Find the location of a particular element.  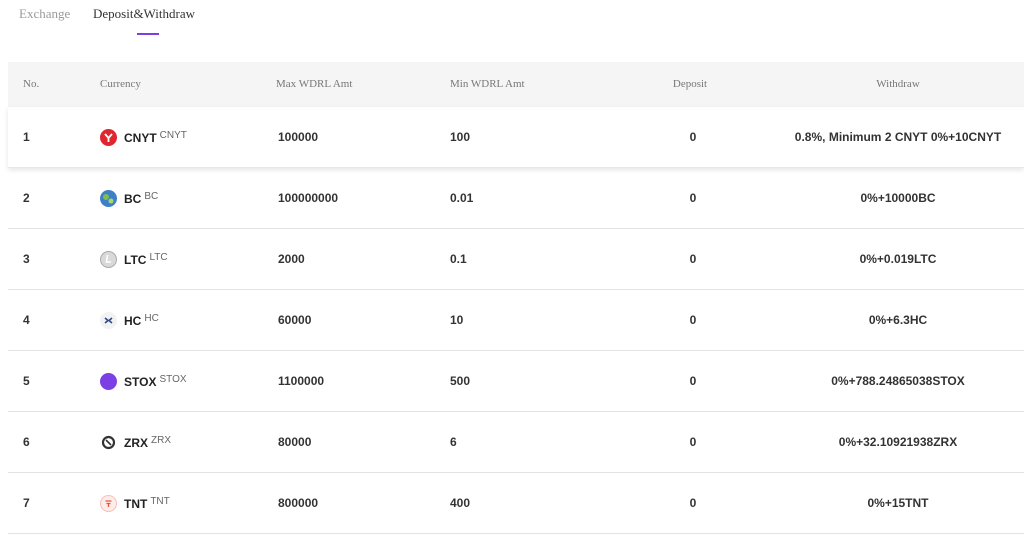

min-wdrl-amt: 0.1 is located at coordinates (458, 259).